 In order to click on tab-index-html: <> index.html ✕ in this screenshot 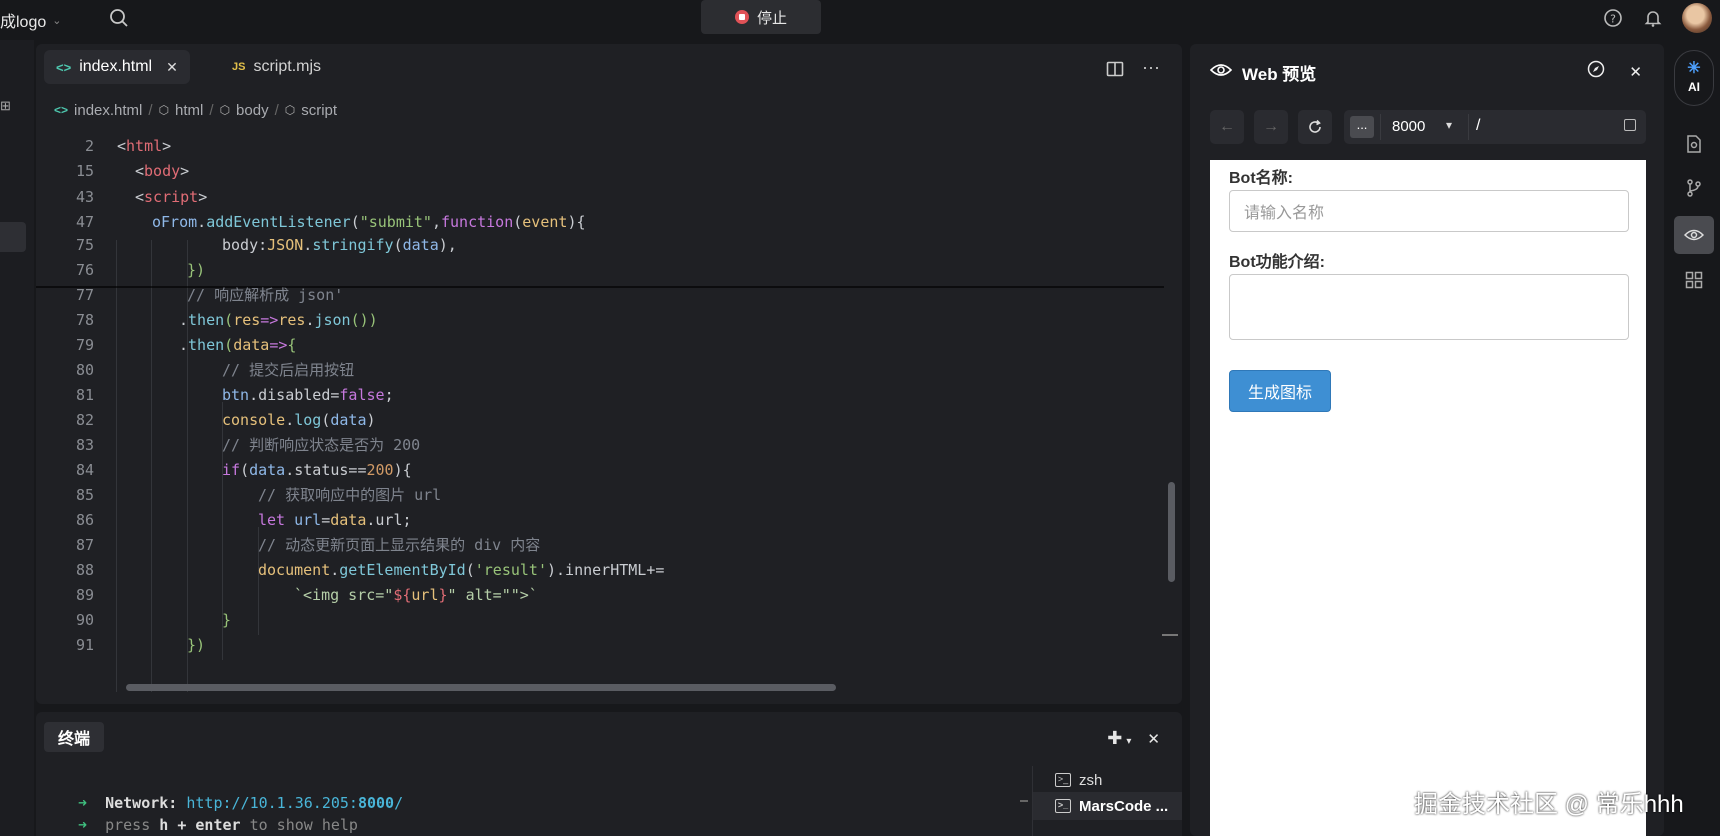, I will do `click(117, 67)`.